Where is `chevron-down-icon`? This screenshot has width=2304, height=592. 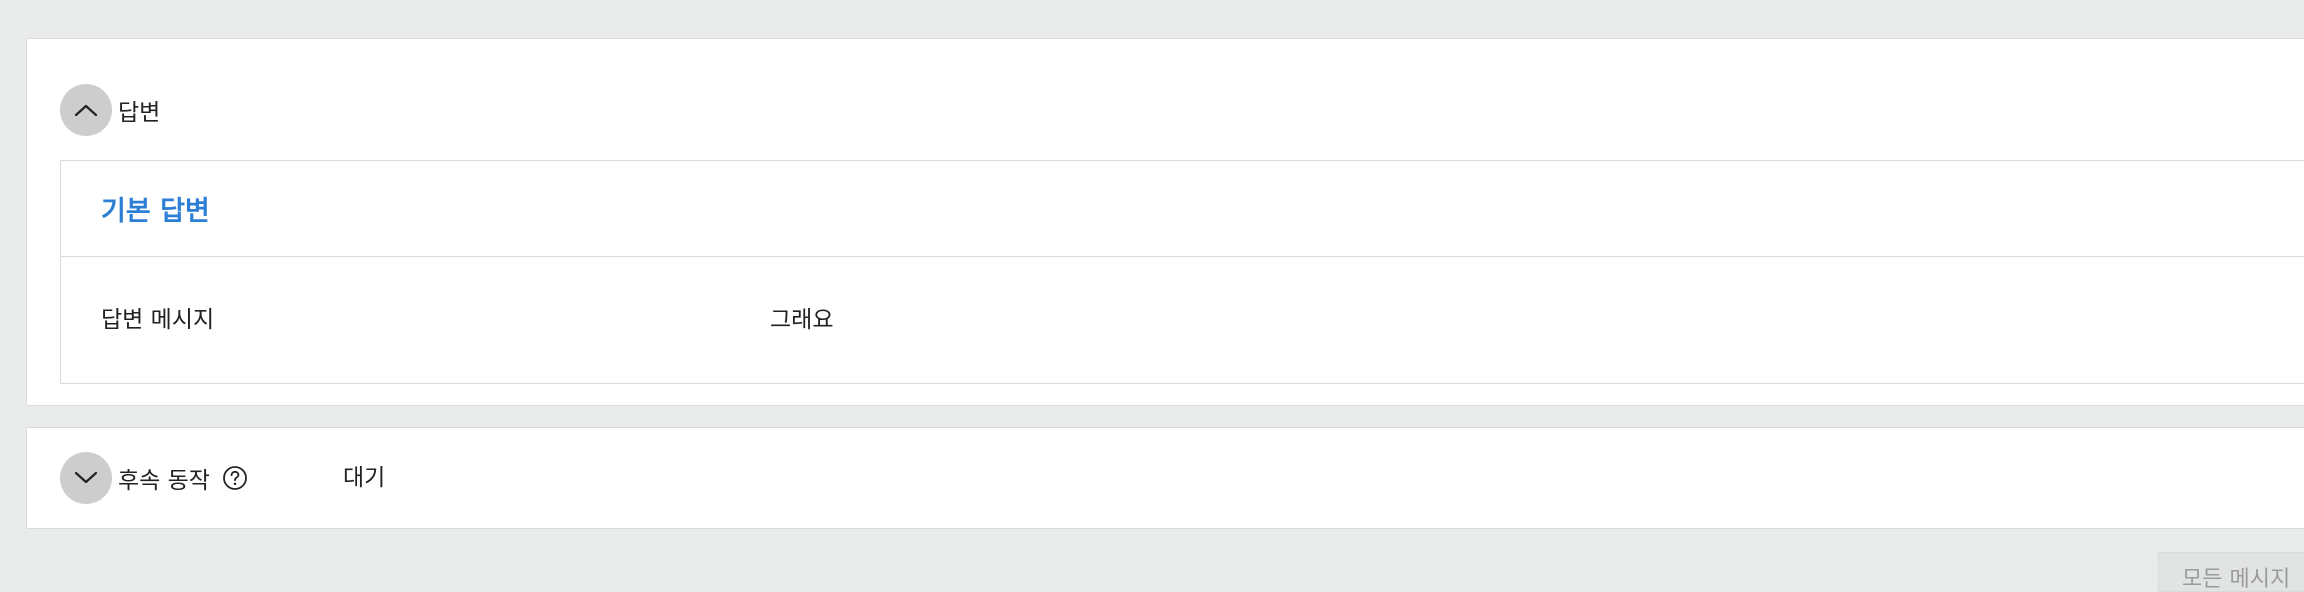
chevron-down-icon is located at coordinates (86, 477).